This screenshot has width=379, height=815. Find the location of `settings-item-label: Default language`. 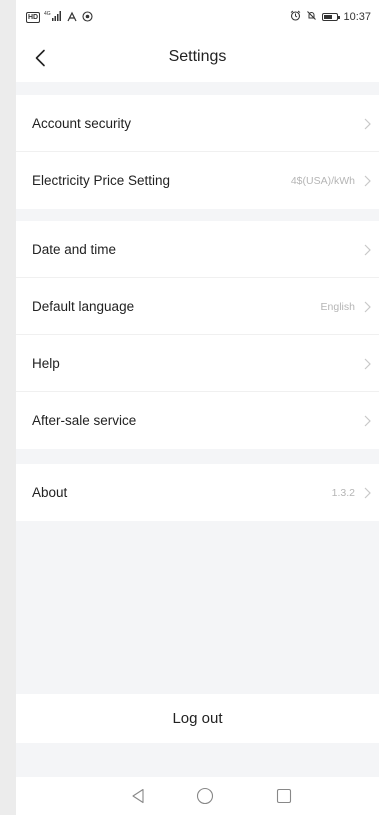

settings-item-label: Default language is located at coordinates (83, 306).